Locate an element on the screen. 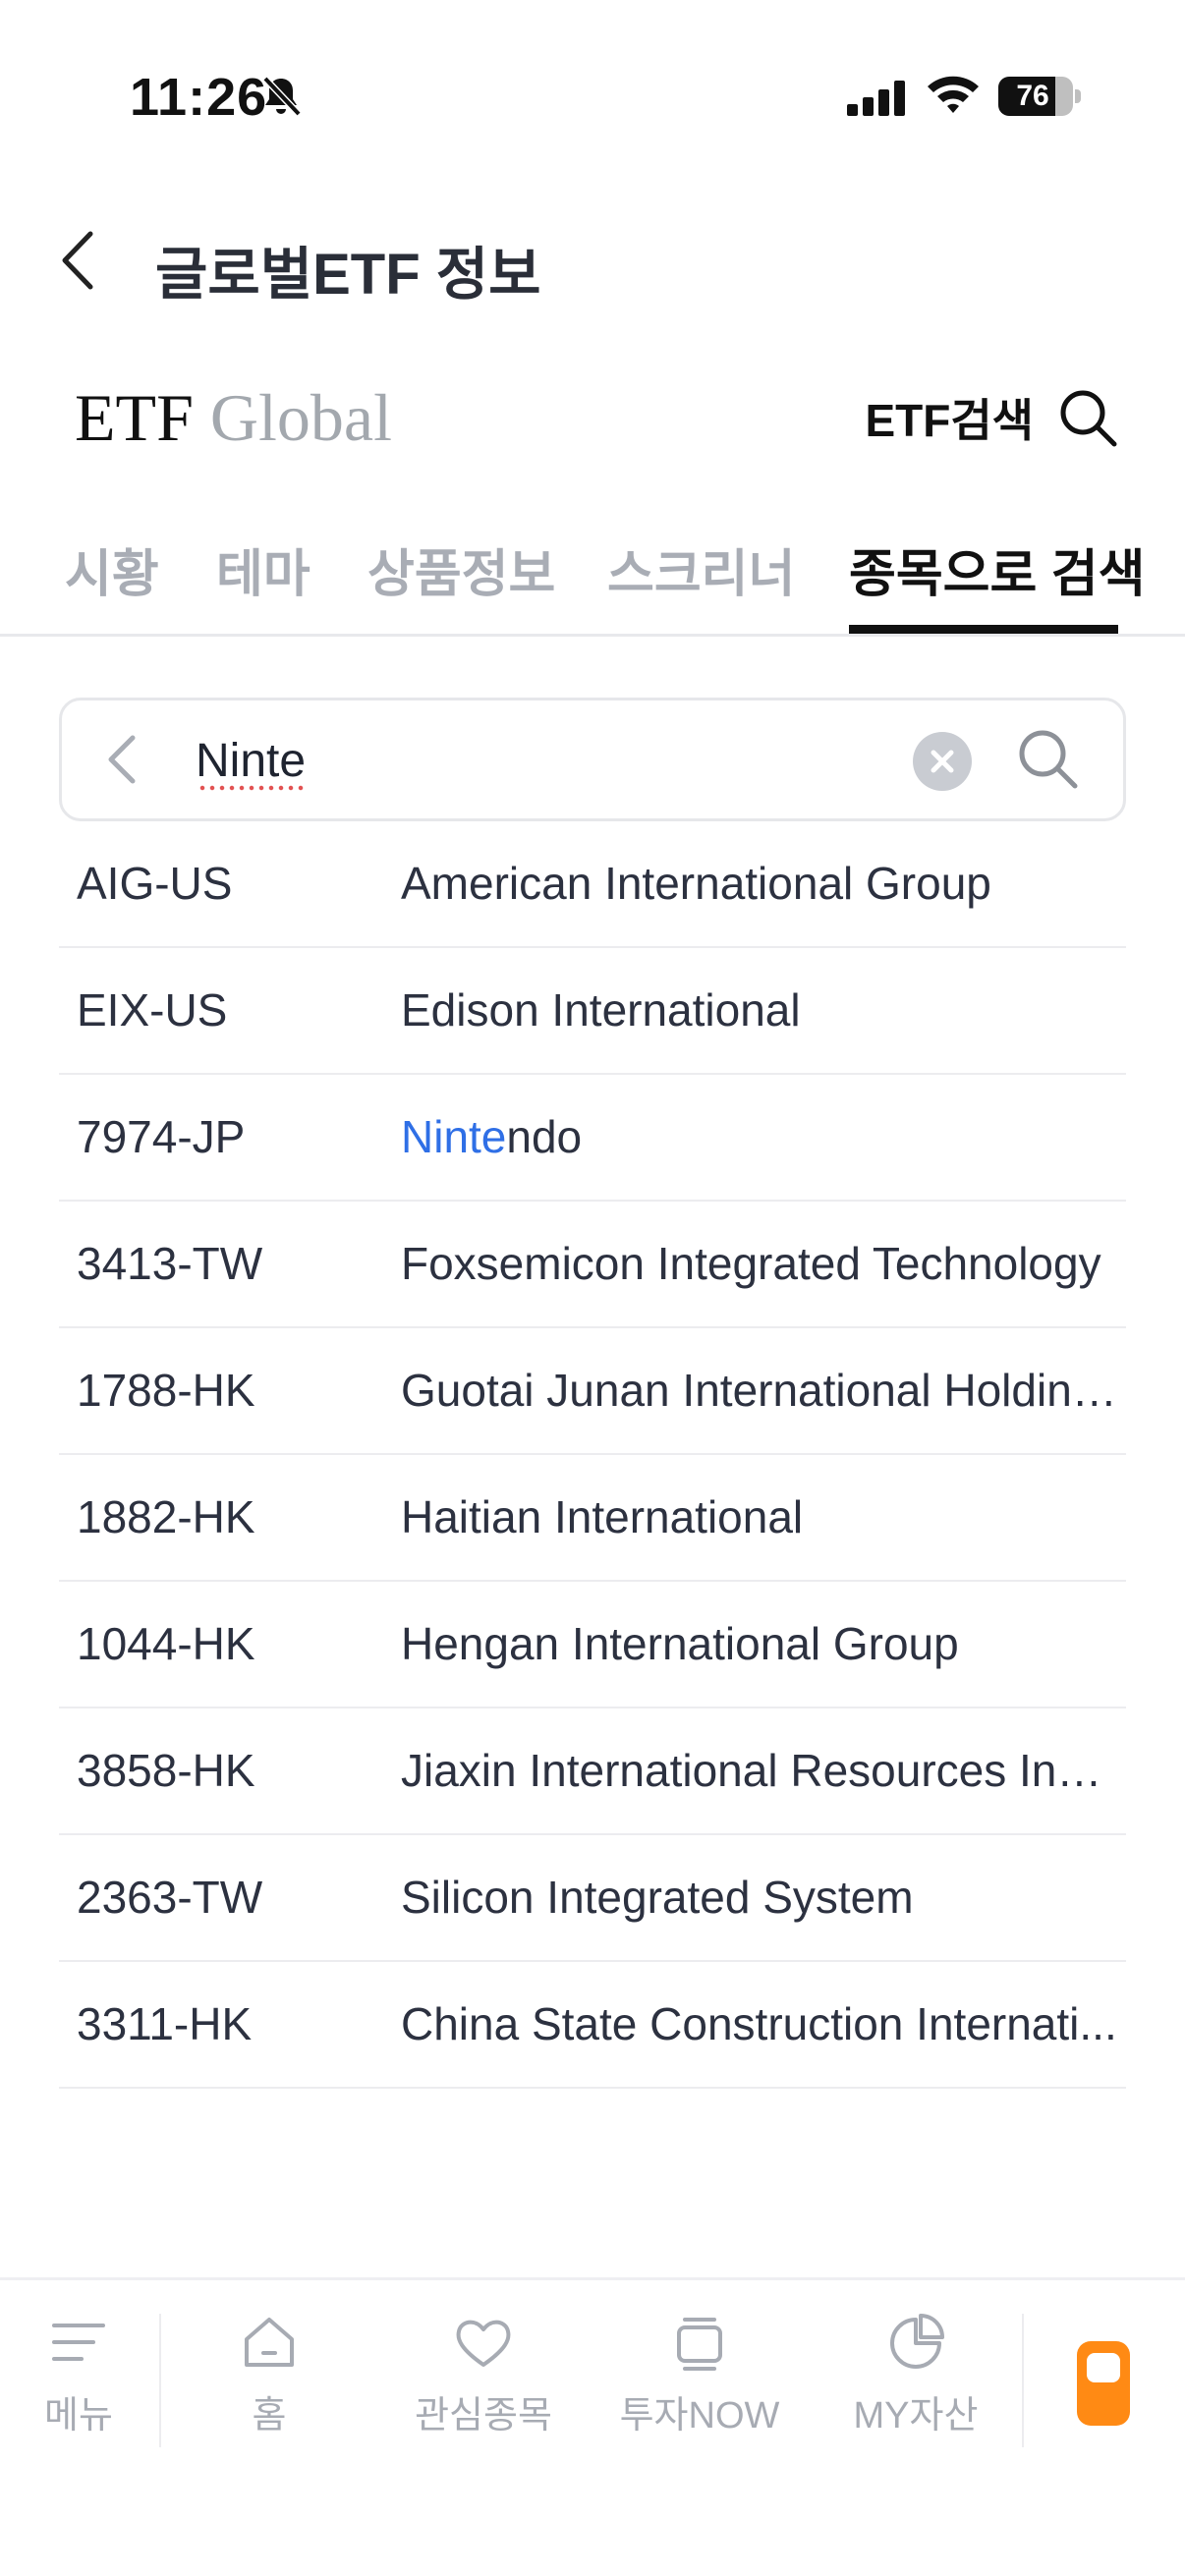 Image resolution: width=1185 pixels, height=2576 pixels. result-company-name: Hengan International Group is located at coordinates (680, 1643).